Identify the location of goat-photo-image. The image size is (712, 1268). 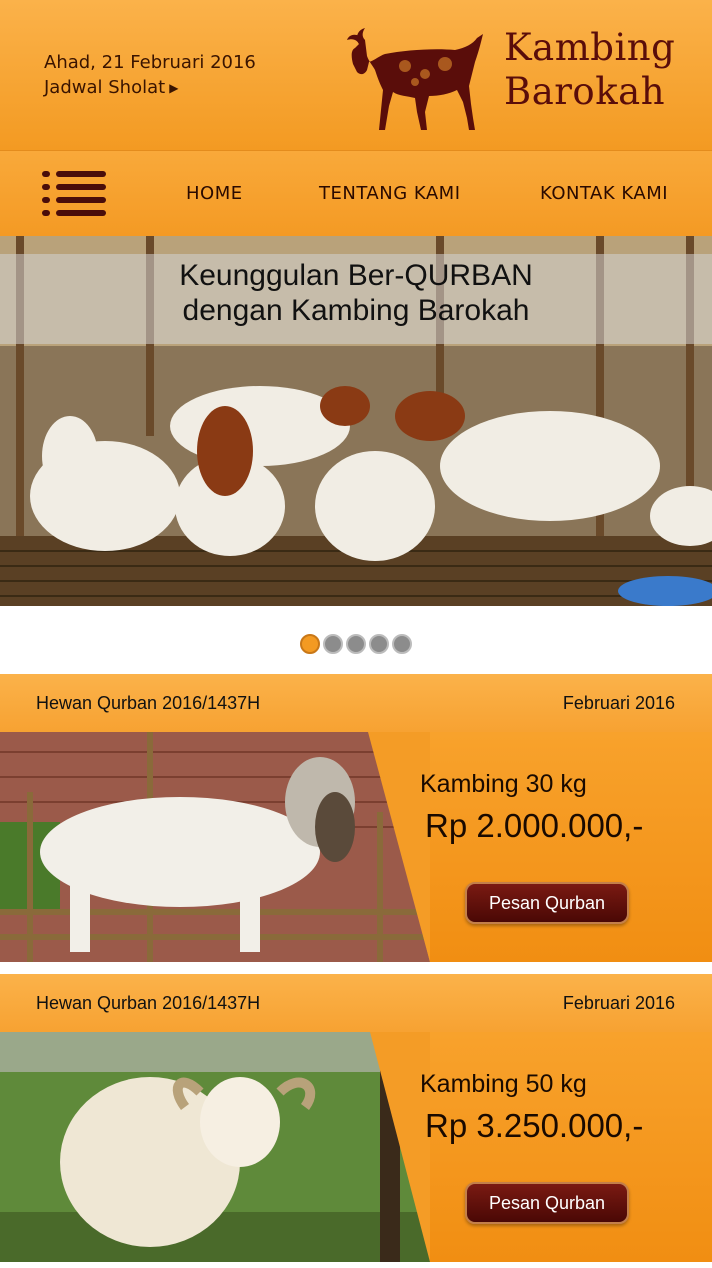
(215, 847).